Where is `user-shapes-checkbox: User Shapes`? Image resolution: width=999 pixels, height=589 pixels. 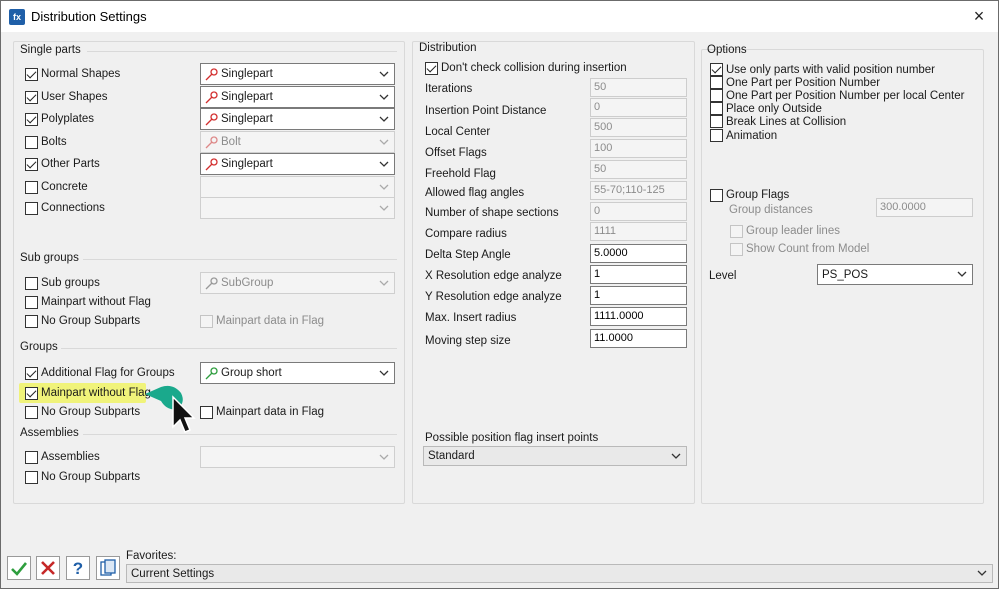 user-shapes-checkbox: User Shapes is located at coordinates (66, 97).